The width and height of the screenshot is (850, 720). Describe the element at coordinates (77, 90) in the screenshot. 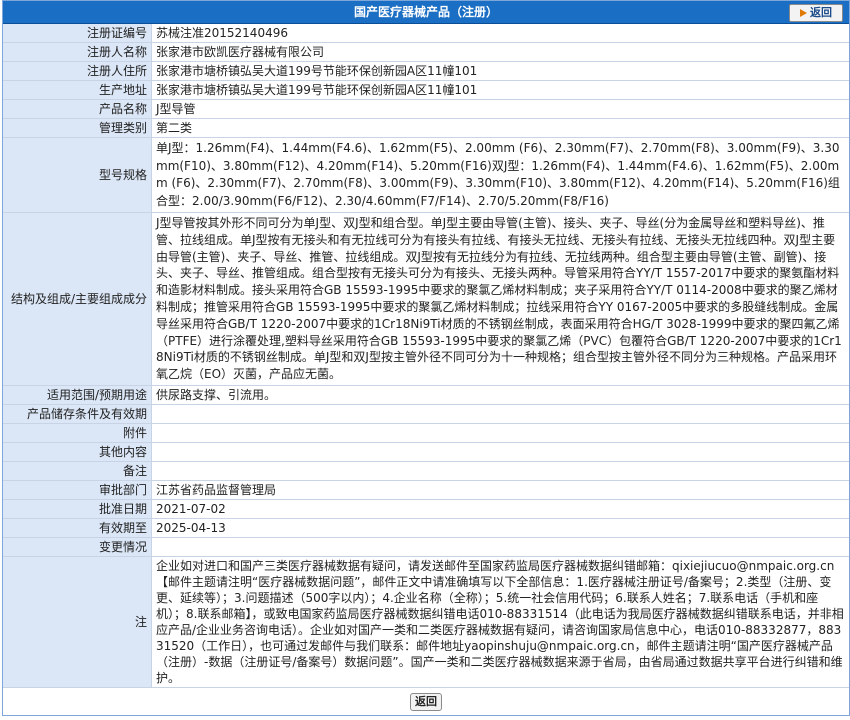

I see `field-label: 生产地址` at that location.